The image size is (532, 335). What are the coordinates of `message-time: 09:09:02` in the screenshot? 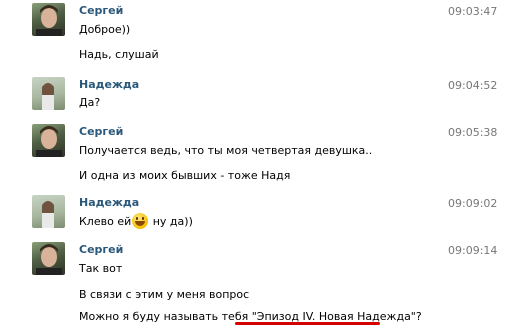 It's located at (472, 203).